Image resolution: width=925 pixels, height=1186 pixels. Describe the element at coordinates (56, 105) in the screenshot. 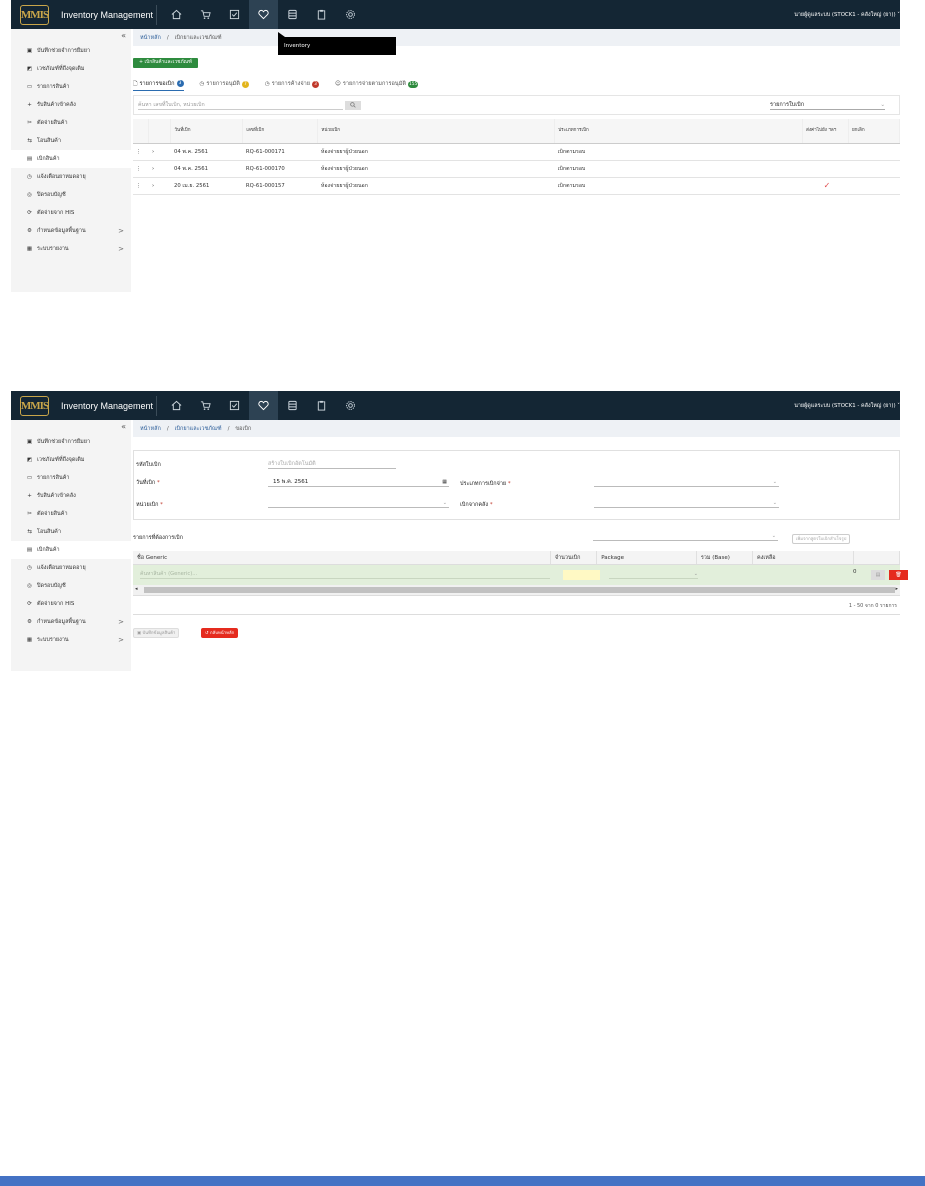

I see `sidebar-item-label: รับสินค้าเข้าคลัง` at that location.